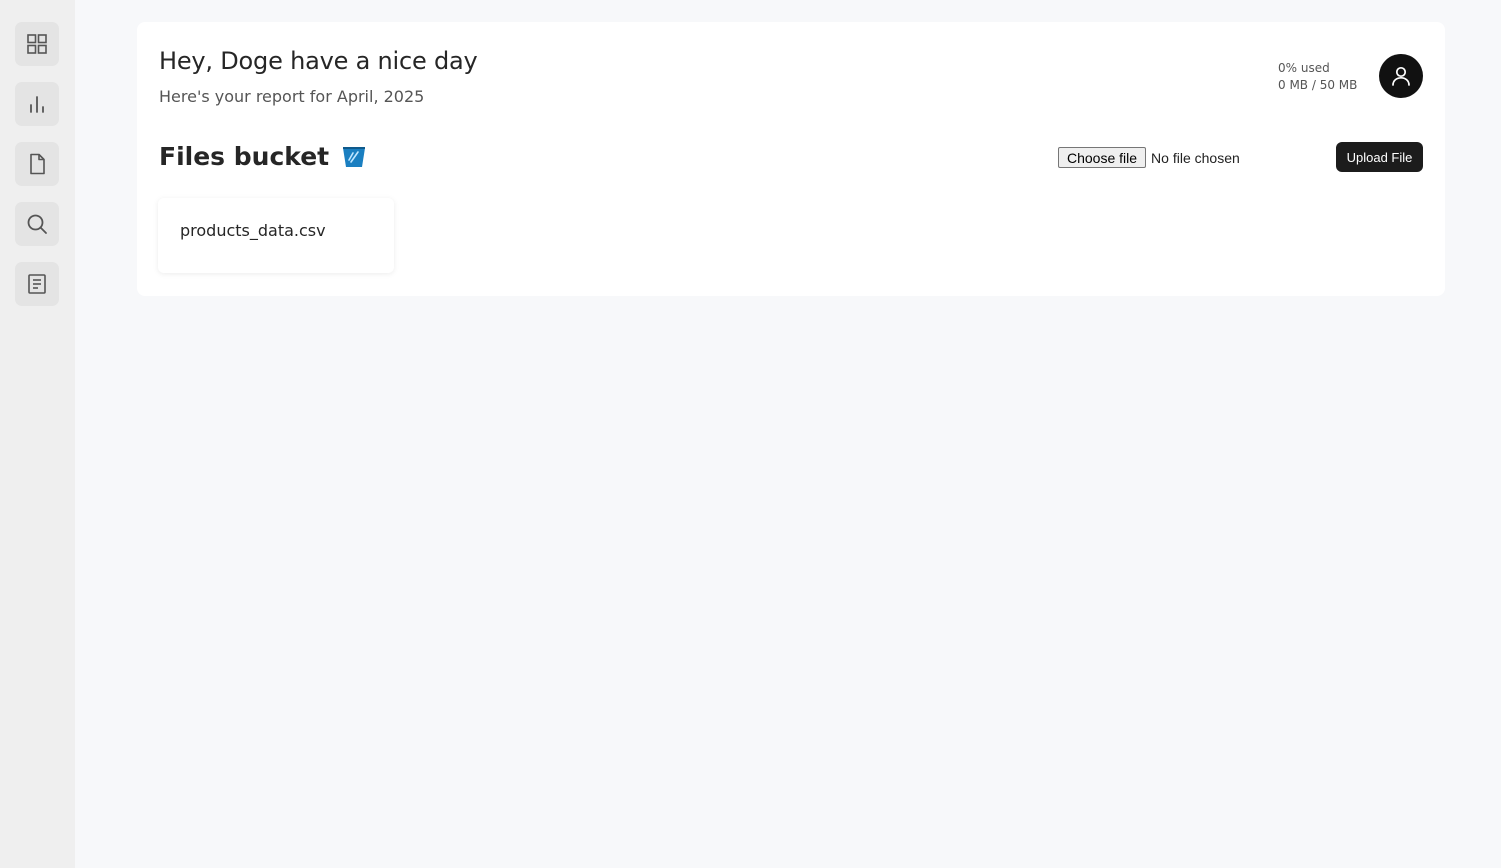 The width and height of the screenshot is (1501, 868). I want to click on notes-icon, so click(37, 284).